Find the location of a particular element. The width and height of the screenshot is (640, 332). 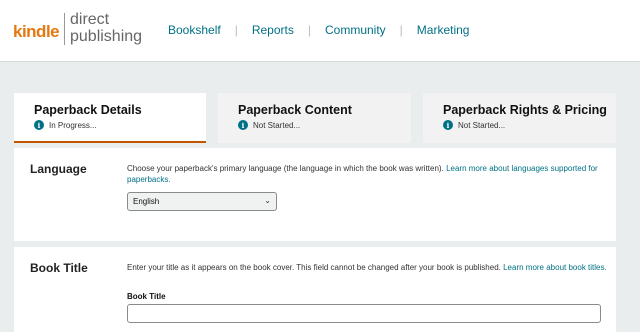

tab-title: Paperback Details is located at coordinates (88, 110).